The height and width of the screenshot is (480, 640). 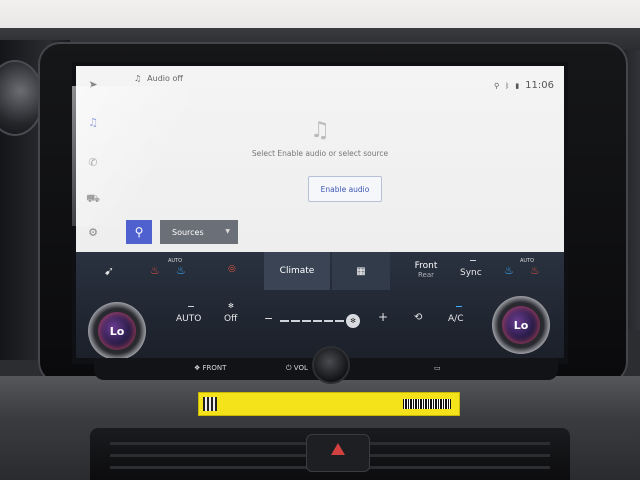 I want to click on barcode-icon, so click(x=427, y=404).